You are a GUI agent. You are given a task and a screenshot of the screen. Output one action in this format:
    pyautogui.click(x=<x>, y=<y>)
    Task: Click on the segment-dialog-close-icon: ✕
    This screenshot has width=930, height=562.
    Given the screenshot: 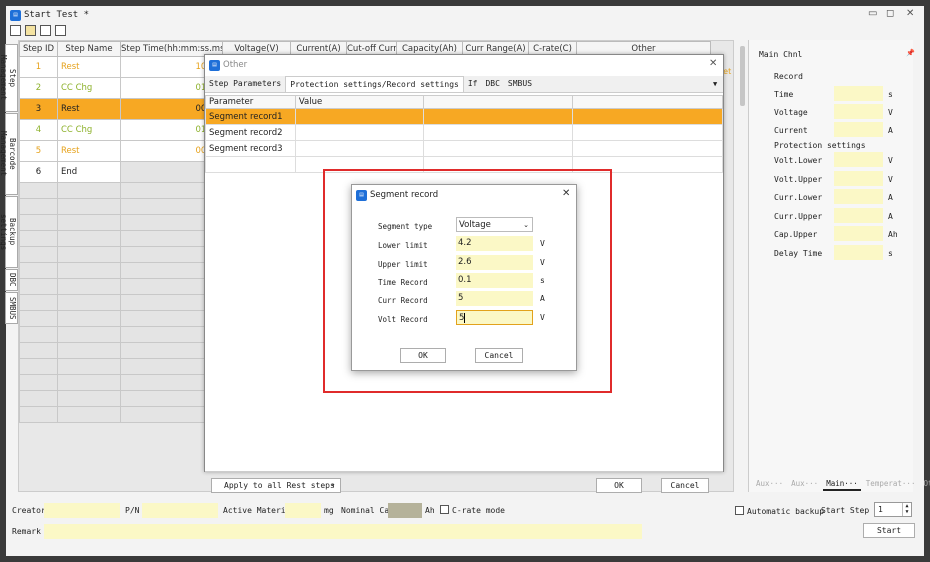 What is the action you would take?
    pyautogui.click(x=566, y=193)
    